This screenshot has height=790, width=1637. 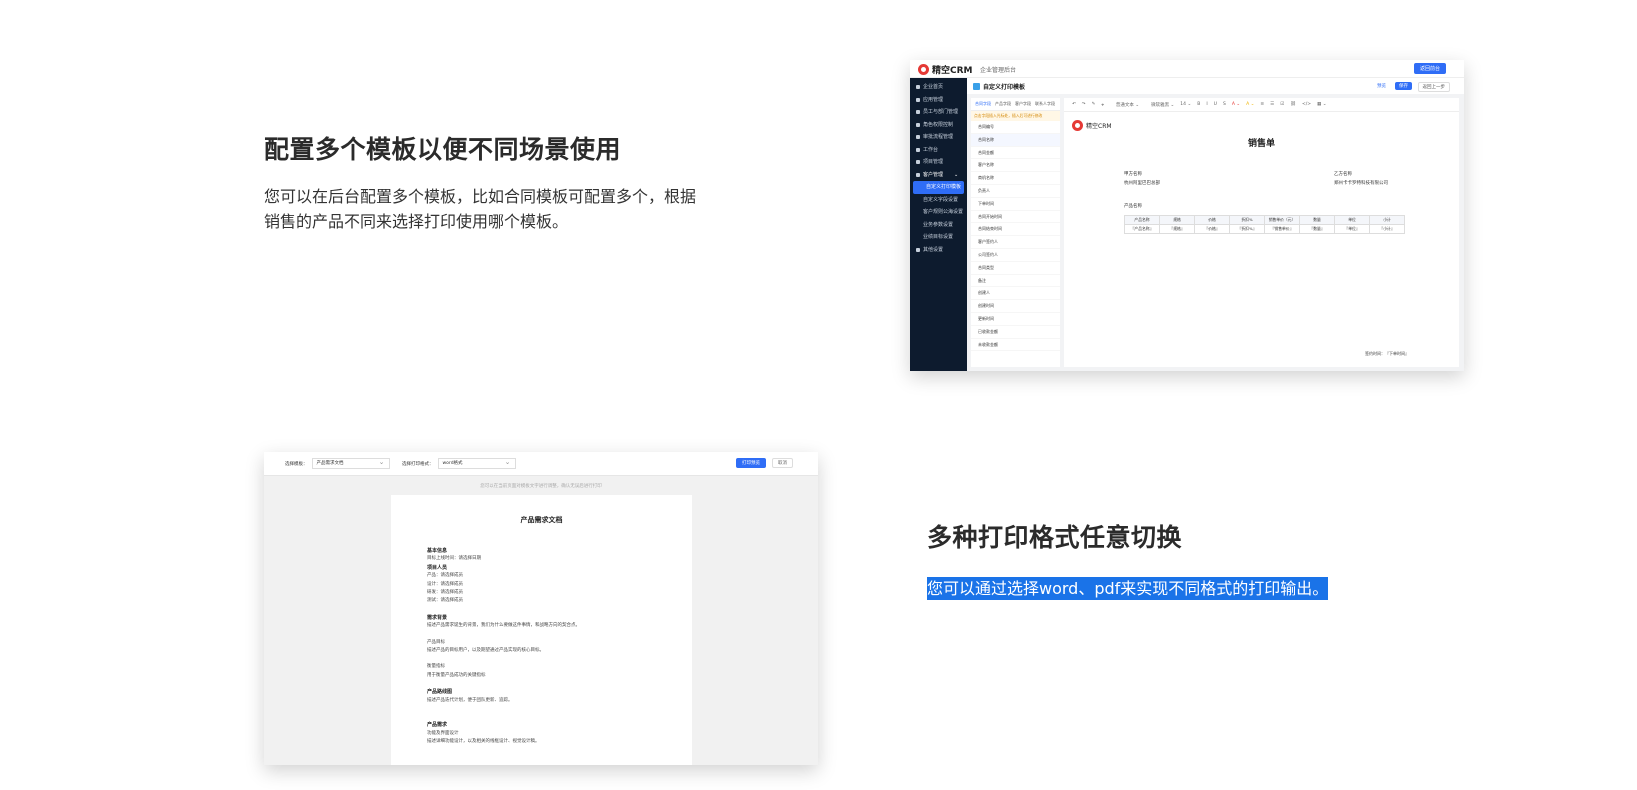 I want to click on sidebar-item: 工作台, so click(x=938, y=150).